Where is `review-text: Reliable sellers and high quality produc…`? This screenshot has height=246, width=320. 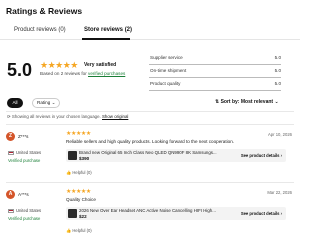
review-text: Reliable sellers and high quality produc… is located at coordinates (150, 141).